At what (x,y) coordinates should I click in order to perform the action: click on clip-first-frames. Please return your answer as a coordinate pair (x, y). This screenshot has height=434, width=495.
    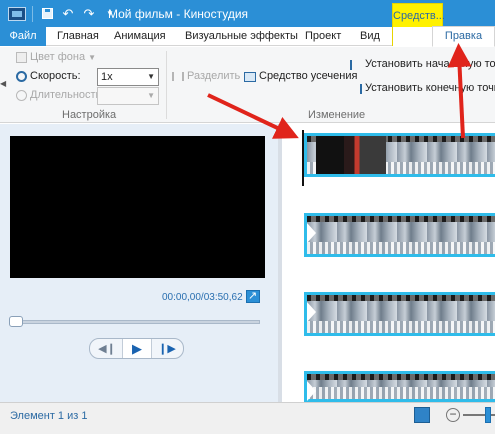
    Looking at the image, I should click on (351, 155).